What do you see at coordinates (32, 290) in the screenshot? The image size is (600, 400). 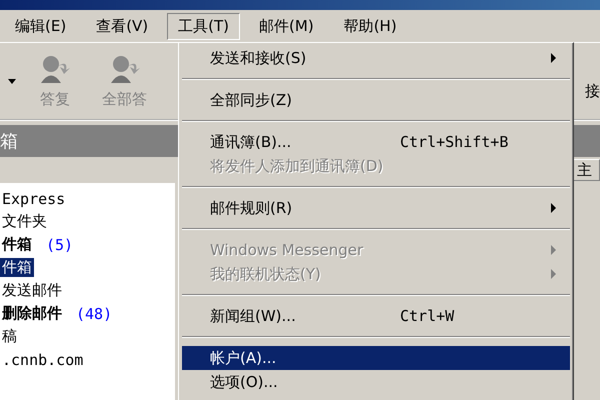 I see `folder-item: 发送邮件` at bounding box center [32, 290].